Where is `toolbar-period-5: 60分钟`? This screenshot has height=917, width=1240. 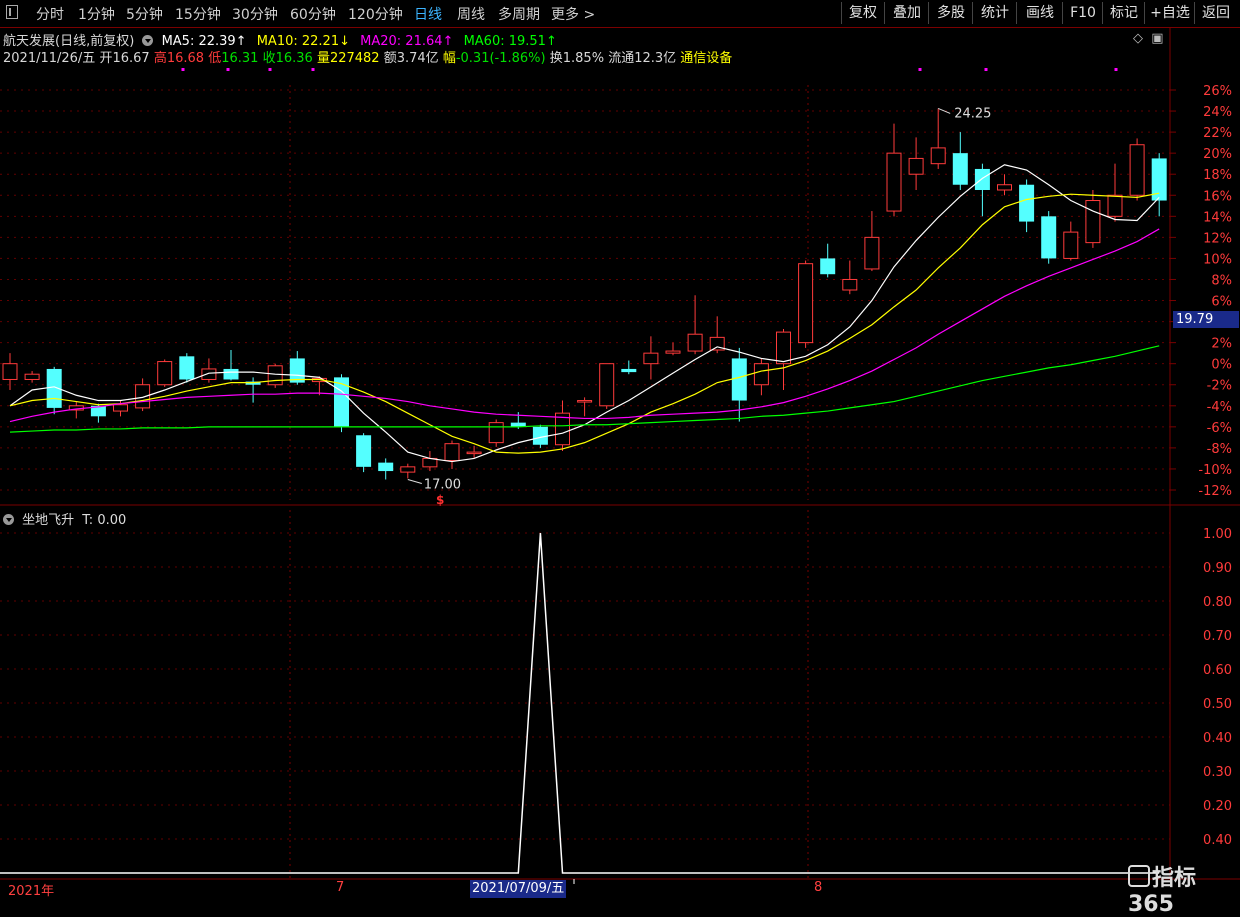 toolbar-period-5: 60分钟 is located at coordinates (313, 14).